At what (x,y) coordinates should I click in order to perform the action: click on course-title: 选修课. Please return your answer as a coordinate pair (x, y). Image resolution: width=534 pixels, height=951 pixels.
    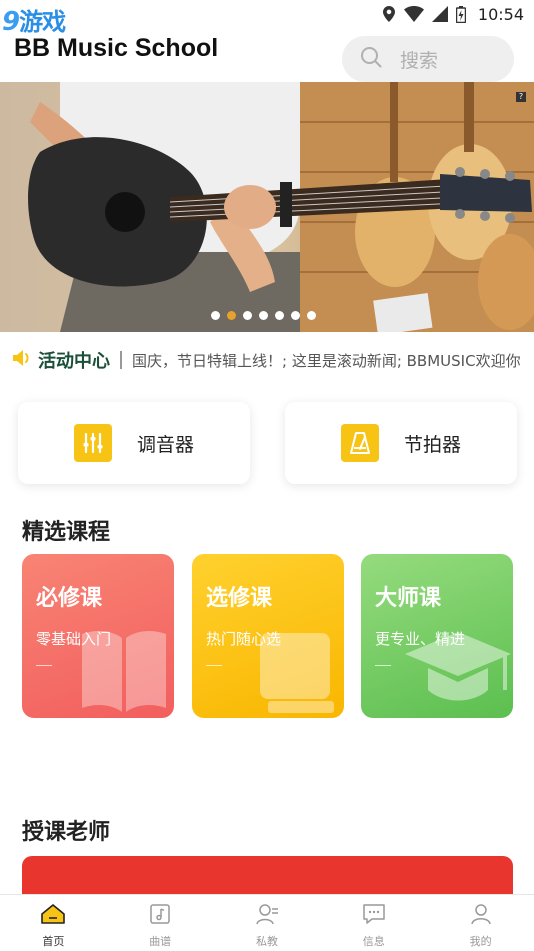
    Looking at the image, I should click on (239, 598).